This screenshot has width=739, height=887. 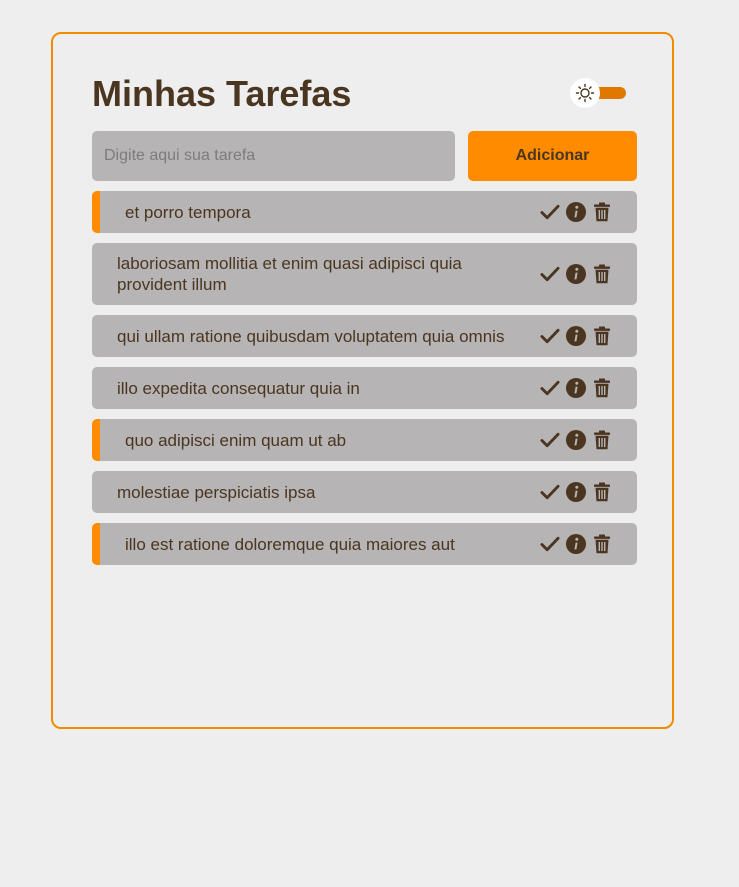 What do you see at coordinates (273, 156) in the screenshot?
I see `task-input` at bounding box center [273, 156].